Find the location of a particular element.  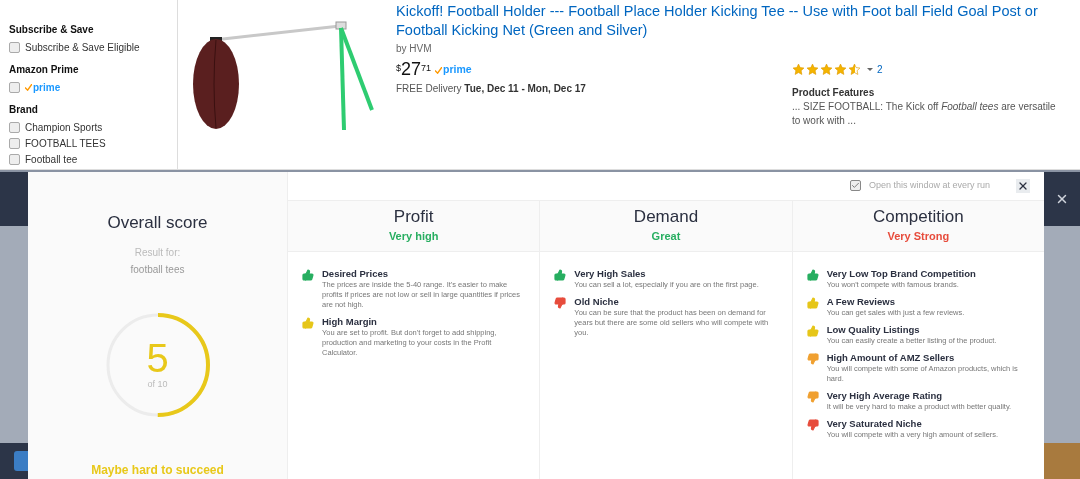

prime-filter: prime is located at coordinates (43, 87).